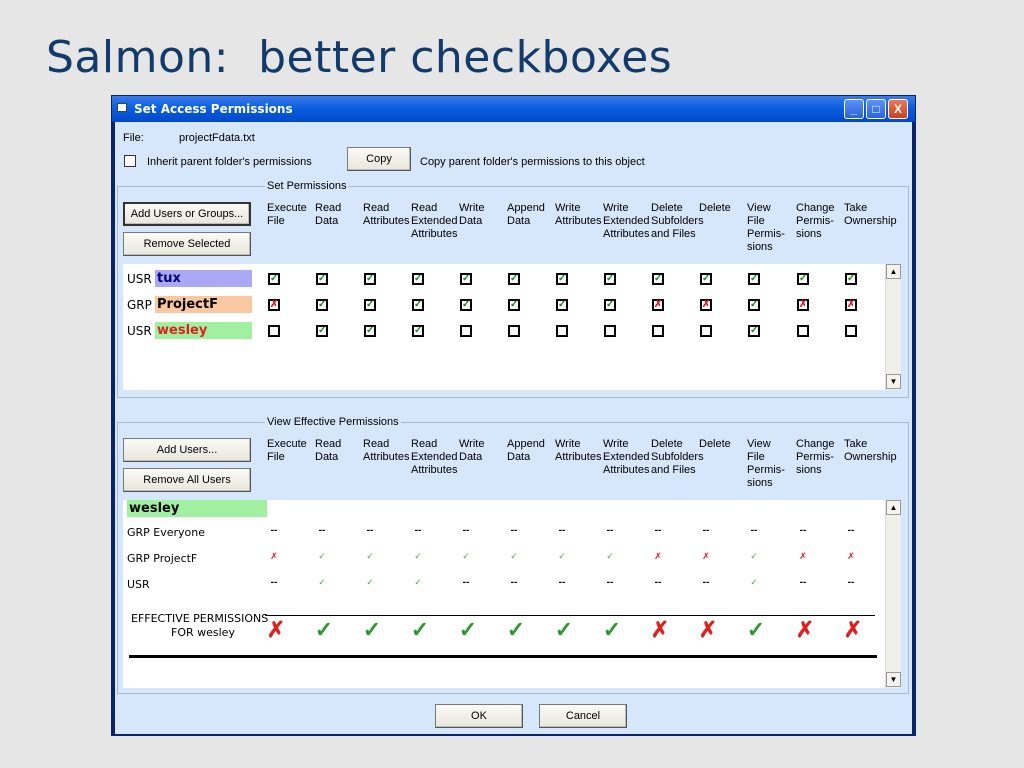 The width and height of the screenshot is (1024, 768). I want to click on ok-button: OK, so click(479, 716).